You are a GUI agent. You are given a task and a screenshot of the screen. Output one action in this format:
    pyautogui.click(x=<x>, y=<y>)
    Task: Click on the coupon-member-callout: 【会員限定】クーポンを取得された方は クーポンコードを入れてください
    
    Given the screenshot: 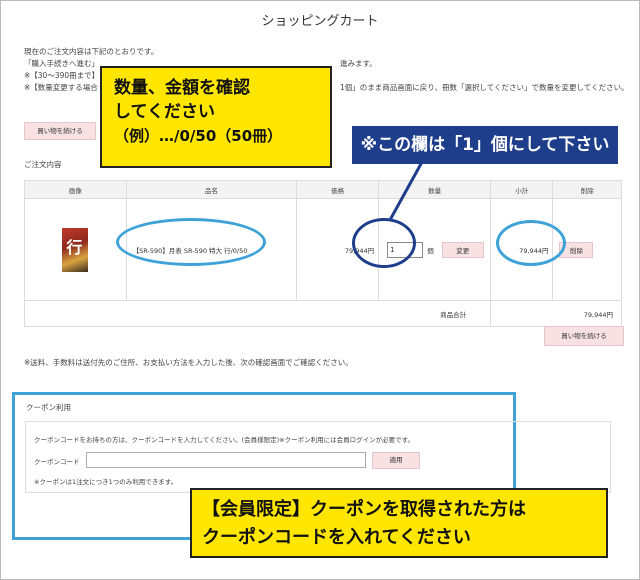 What is the action you would take?
    pyautogui.click(x=399, y=523)
    